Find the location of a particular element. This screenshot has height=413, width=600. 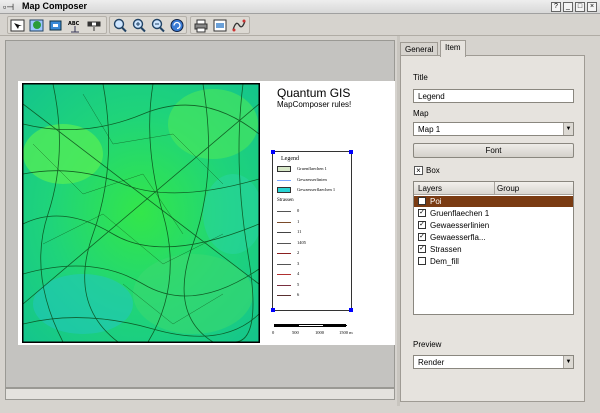

layer-name: Strassen is located at coordinates (446, 249).